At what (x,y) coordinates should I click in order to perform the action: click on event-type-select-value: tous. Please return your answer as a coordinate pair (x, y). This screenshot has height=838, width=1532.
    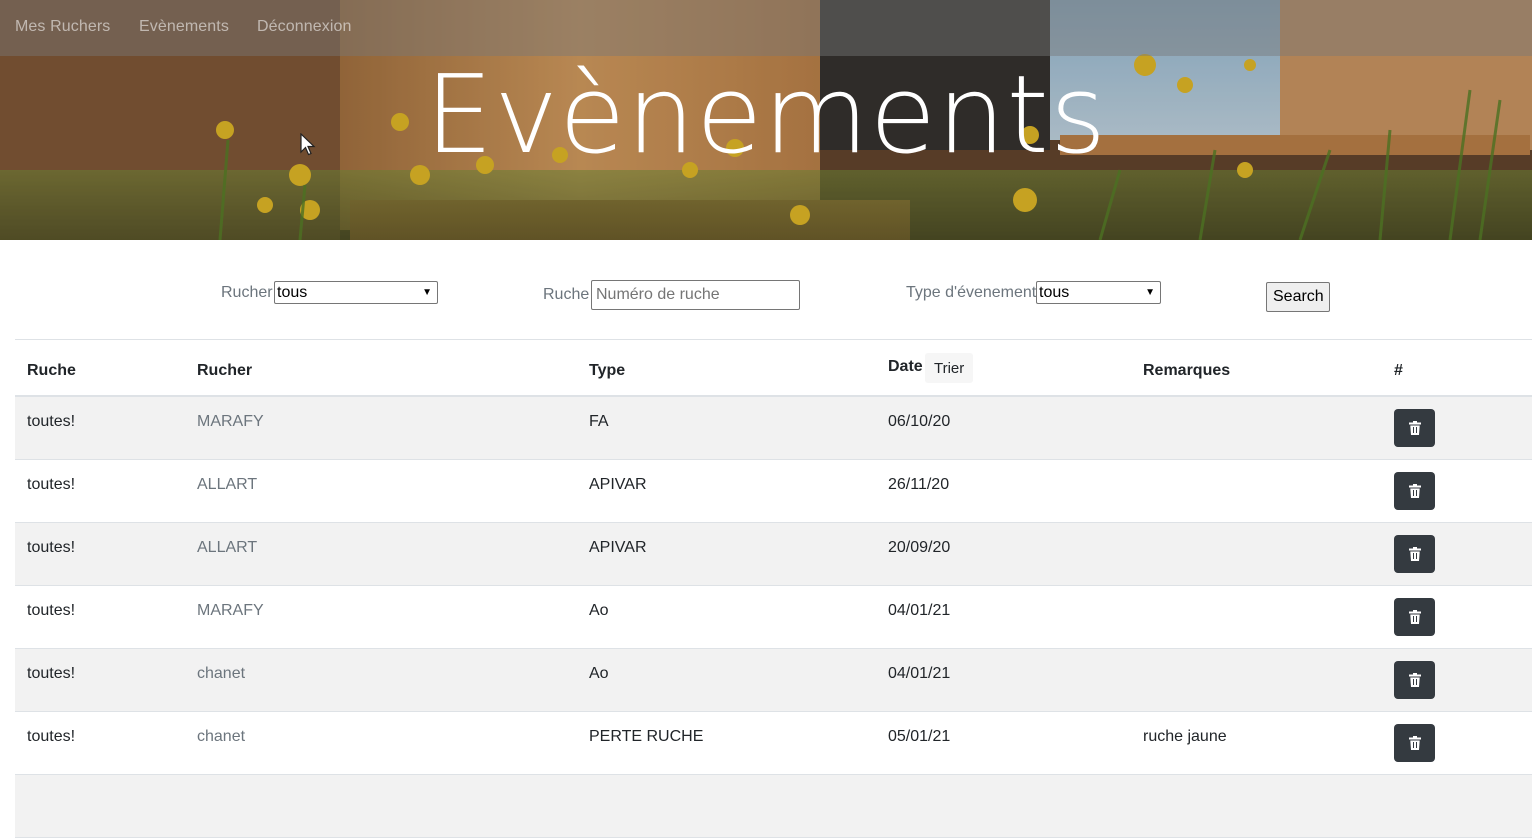
    Looking at the image, I should click on (1054, 292).